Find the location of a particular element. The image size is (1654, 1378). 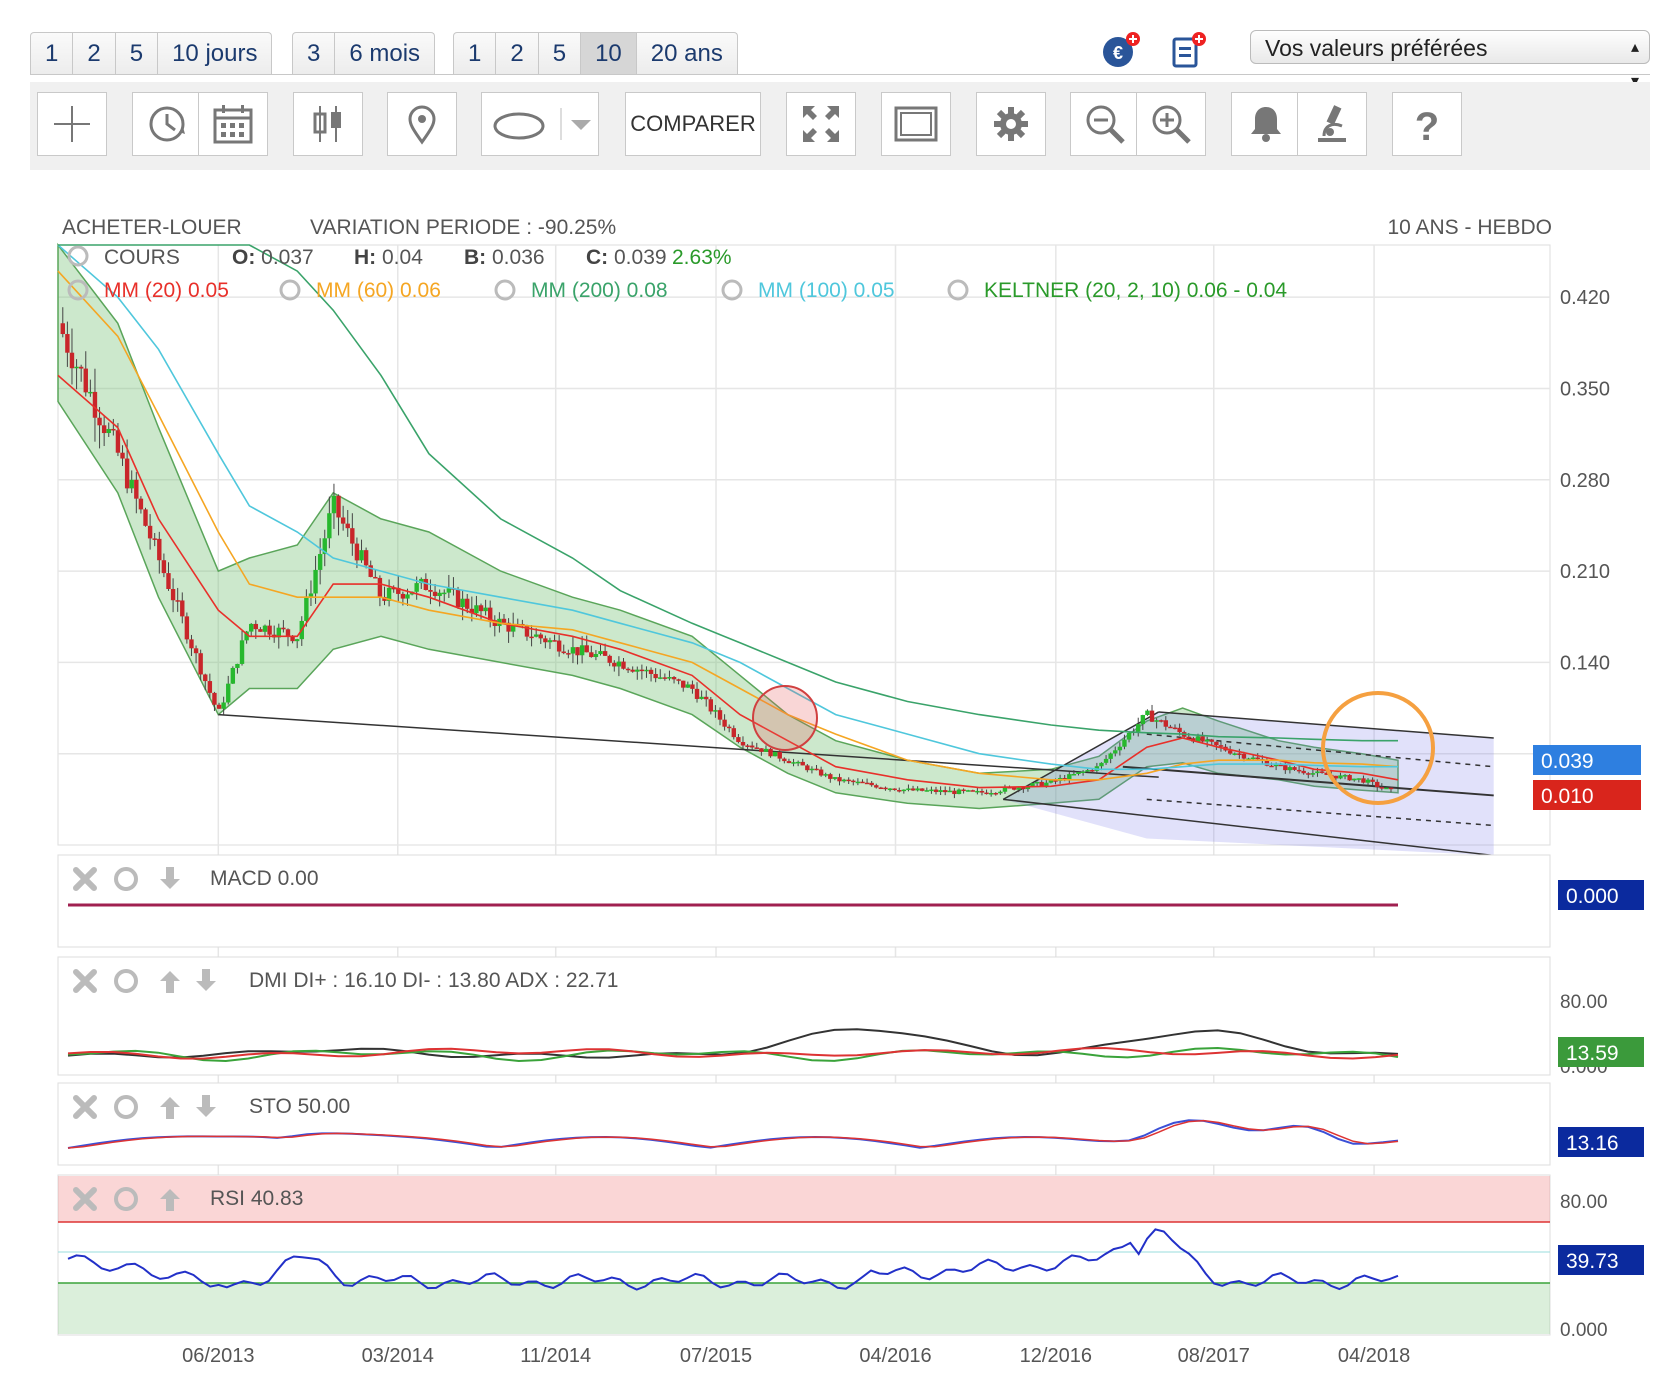

ohlc-h: H: 0.04 is located at coordinates (388, 257).